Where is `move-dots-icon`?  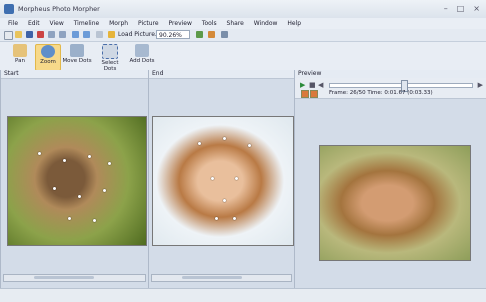 move-dots-icon is located at coordinates (77, 50).